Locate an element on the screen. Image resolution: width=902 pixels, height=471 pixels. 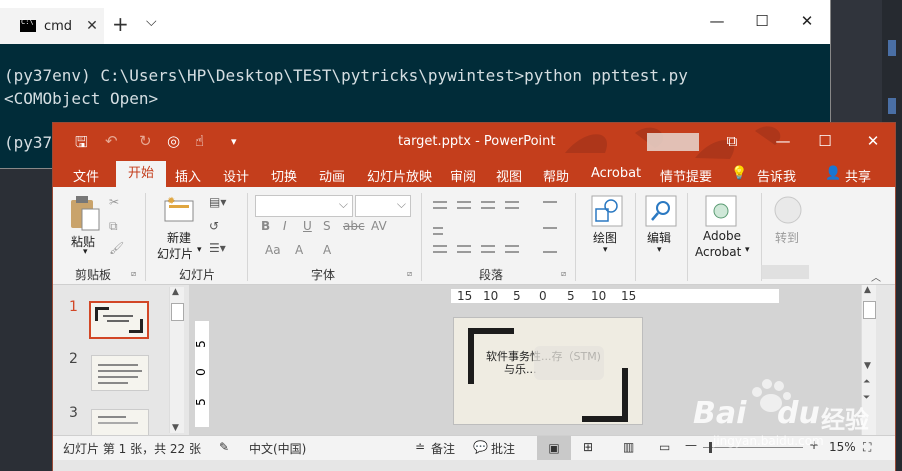
ribbon-display-options-icon: ⧉ is located at coordinates (732, 141).